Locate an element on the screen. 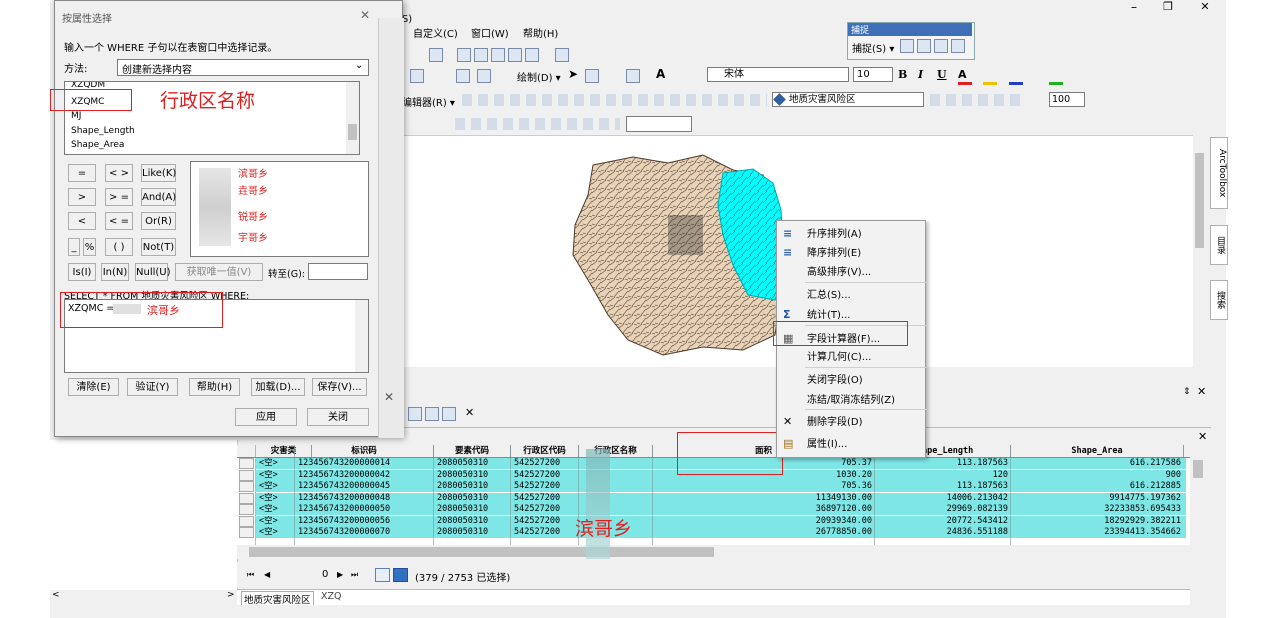 The image size is (1261, 618). nav-current: 0 is located at coordinates (325, 574).